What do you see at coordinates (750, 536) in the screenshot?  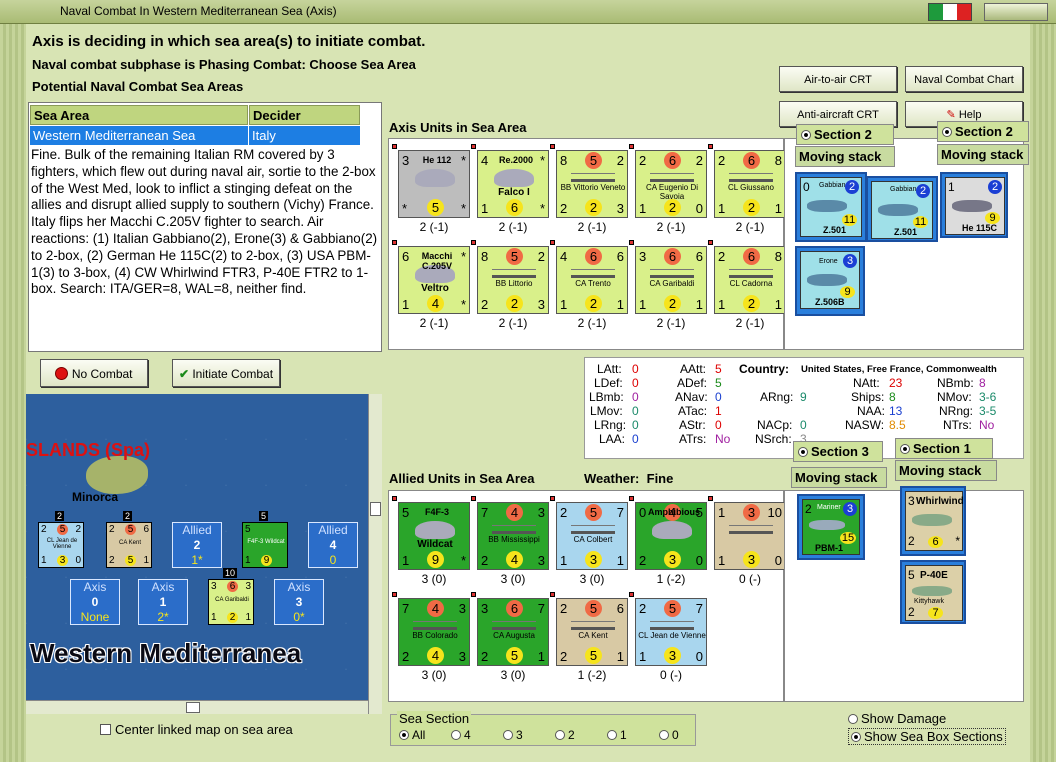 I see `unit-counter: 1 10 3 1 0 3` at bounding box center [750, 536].